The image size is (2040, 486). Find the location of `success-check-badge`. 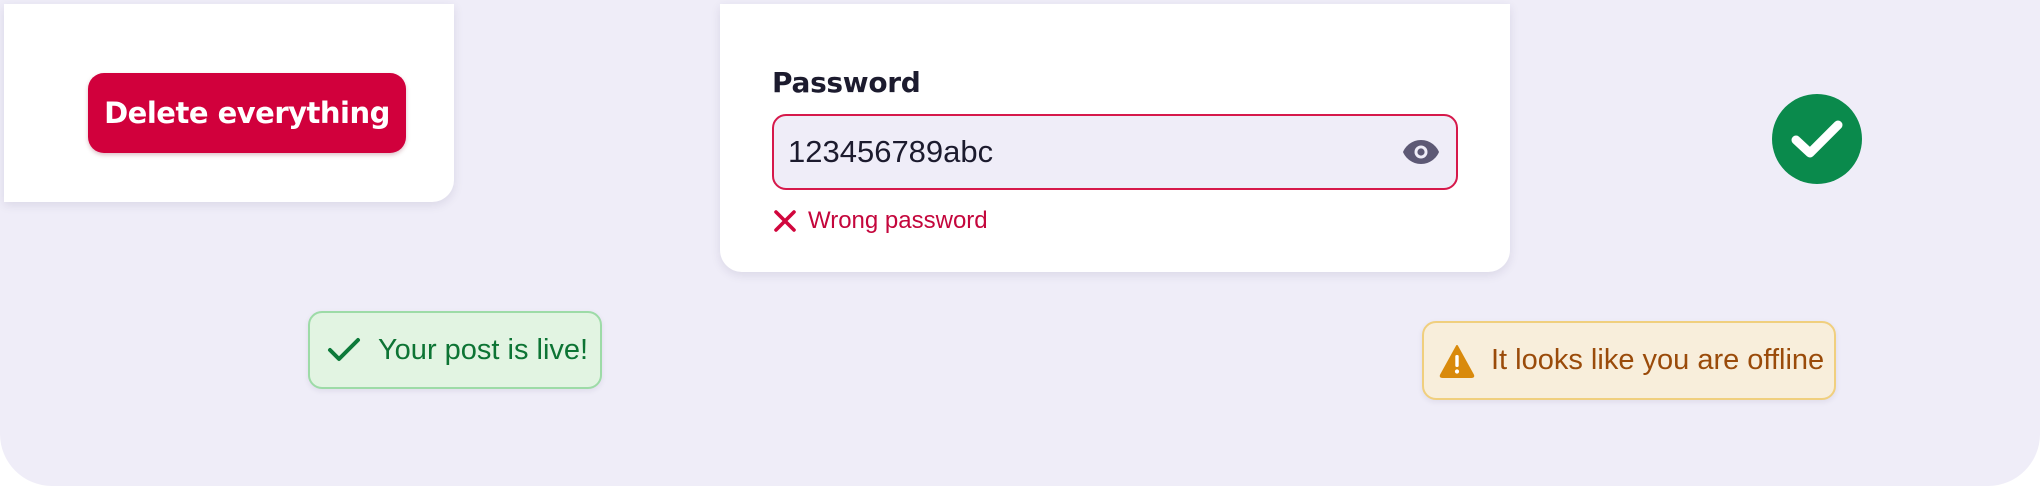

success-check-badge is located at coordinates (1817, 139).